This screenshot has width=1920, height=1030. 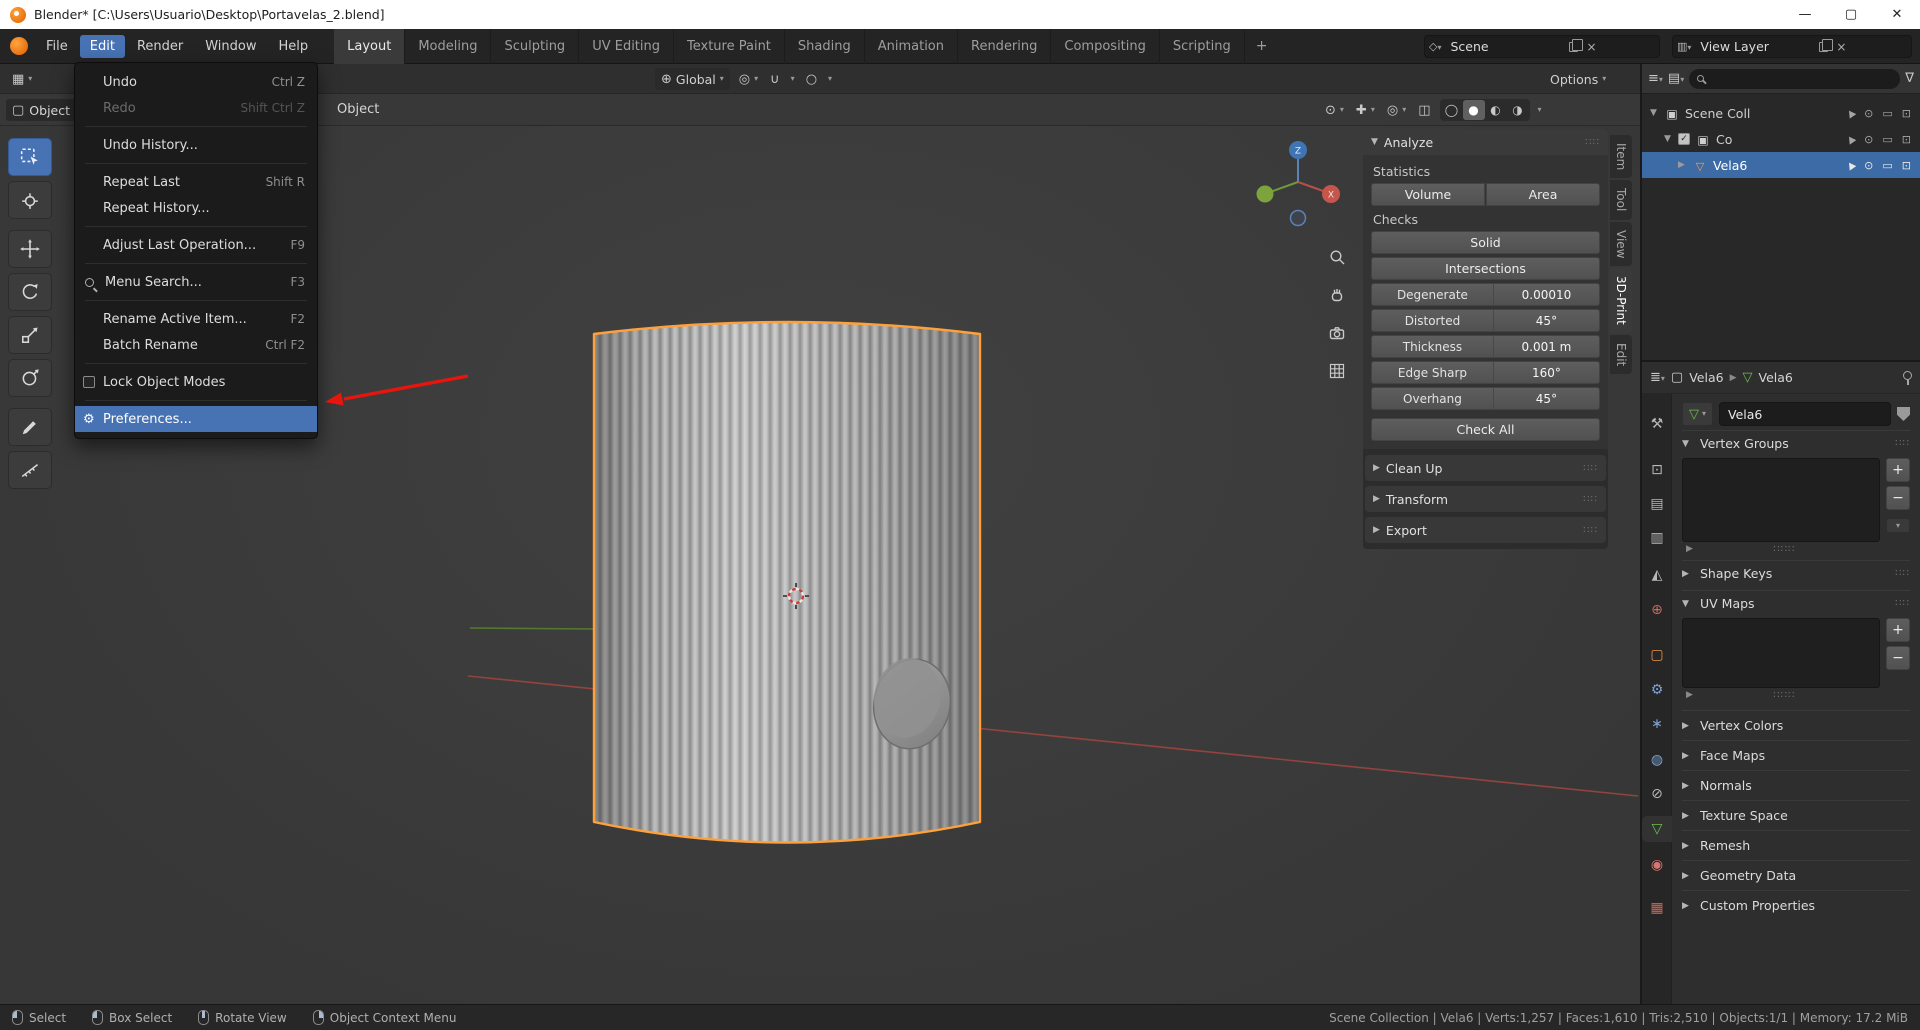 What do you see at coordinates (1698, 414) in the screenshot?
I see `mesh-data-selector: ▽ ▾` at bounding box center [1698, 414].